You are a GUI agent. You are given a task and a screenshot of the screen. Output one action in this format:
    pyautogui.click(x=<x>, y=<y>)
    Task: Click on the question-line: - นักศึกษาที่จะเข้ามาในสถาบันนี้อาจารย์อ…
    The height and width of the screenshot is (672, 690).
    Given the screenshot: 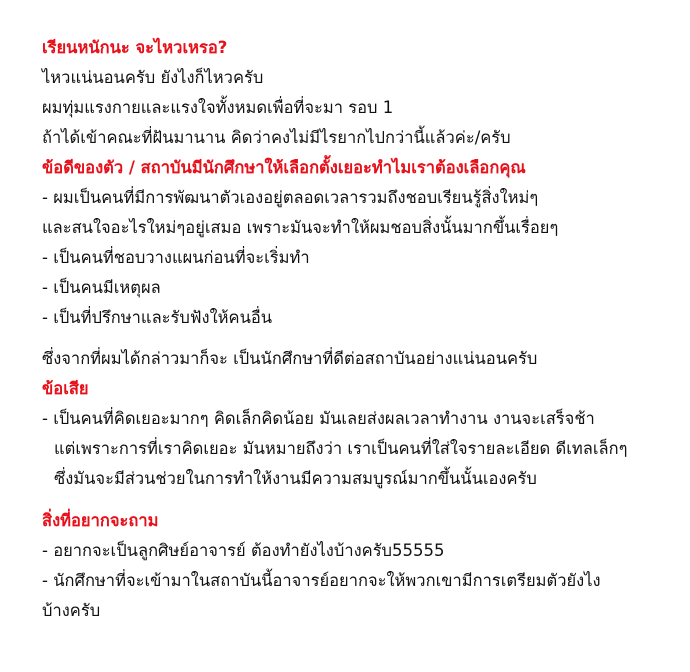 What is the action you would take?
    pyautogui.click(x=321, y=580)
    